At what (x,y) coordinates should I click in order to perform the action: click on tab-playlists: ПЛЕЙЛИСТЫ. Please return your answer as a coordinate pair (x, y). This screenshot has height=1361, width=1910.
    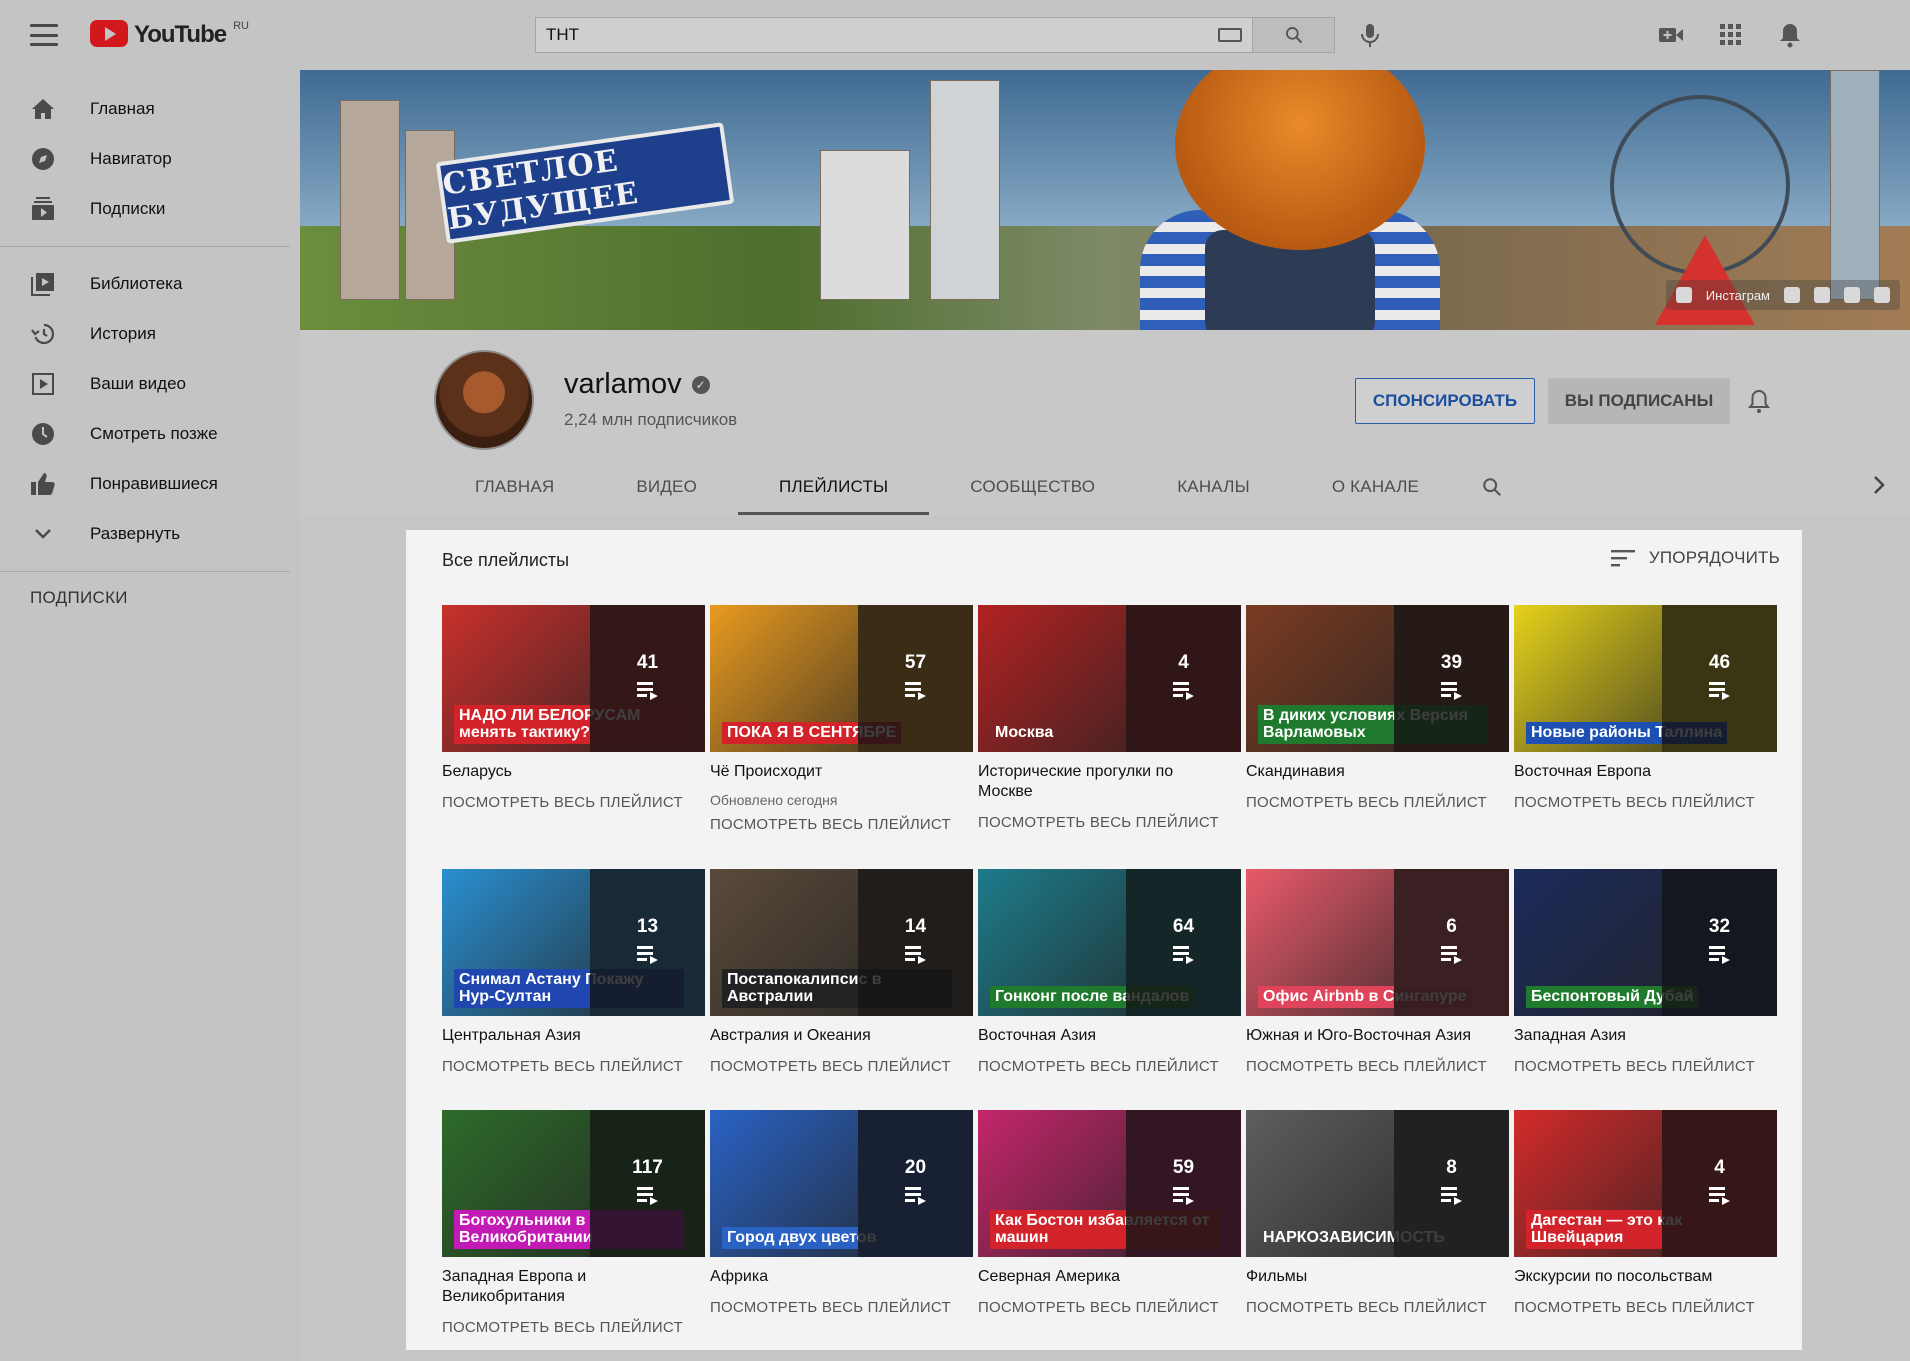
    Looking at the image, I should click on (834, 486).